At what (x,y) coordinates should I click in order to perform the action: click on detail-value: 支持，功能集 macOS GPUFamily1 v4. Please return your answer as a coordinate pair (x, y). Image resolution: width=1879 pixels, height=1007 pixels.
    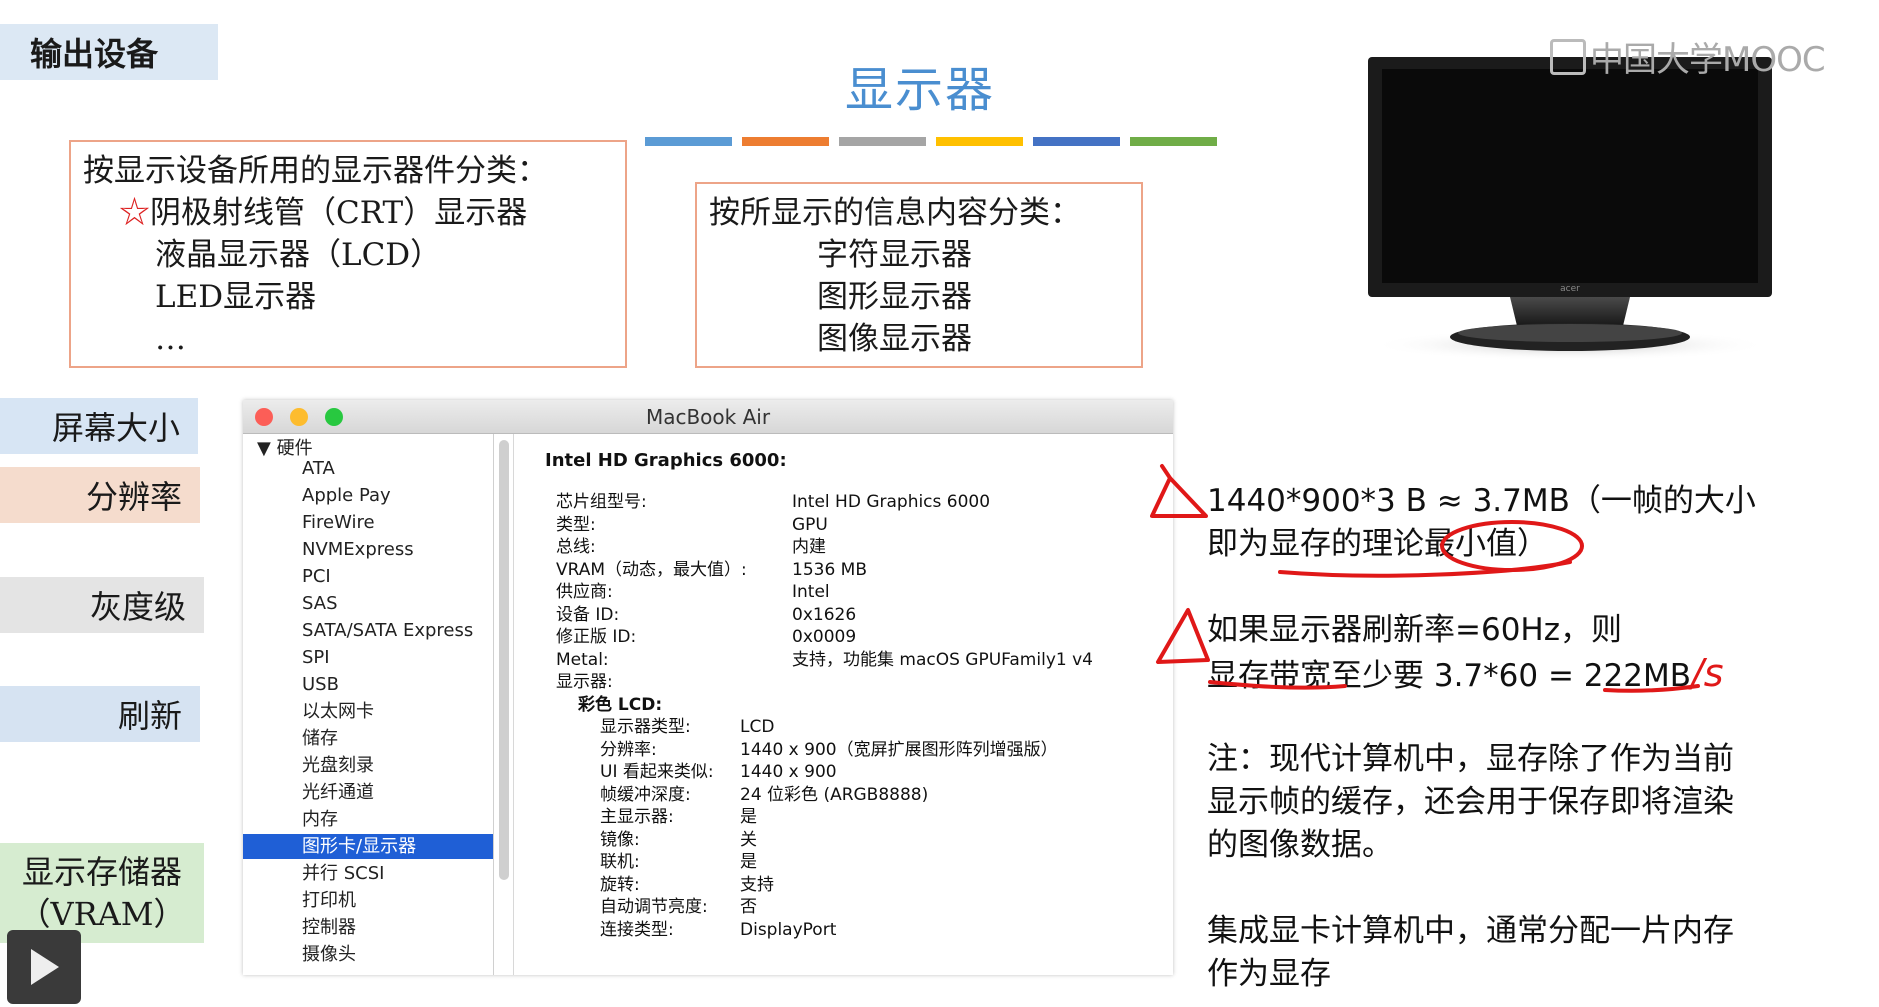
    Looking at the image, I should click on (942, 659).